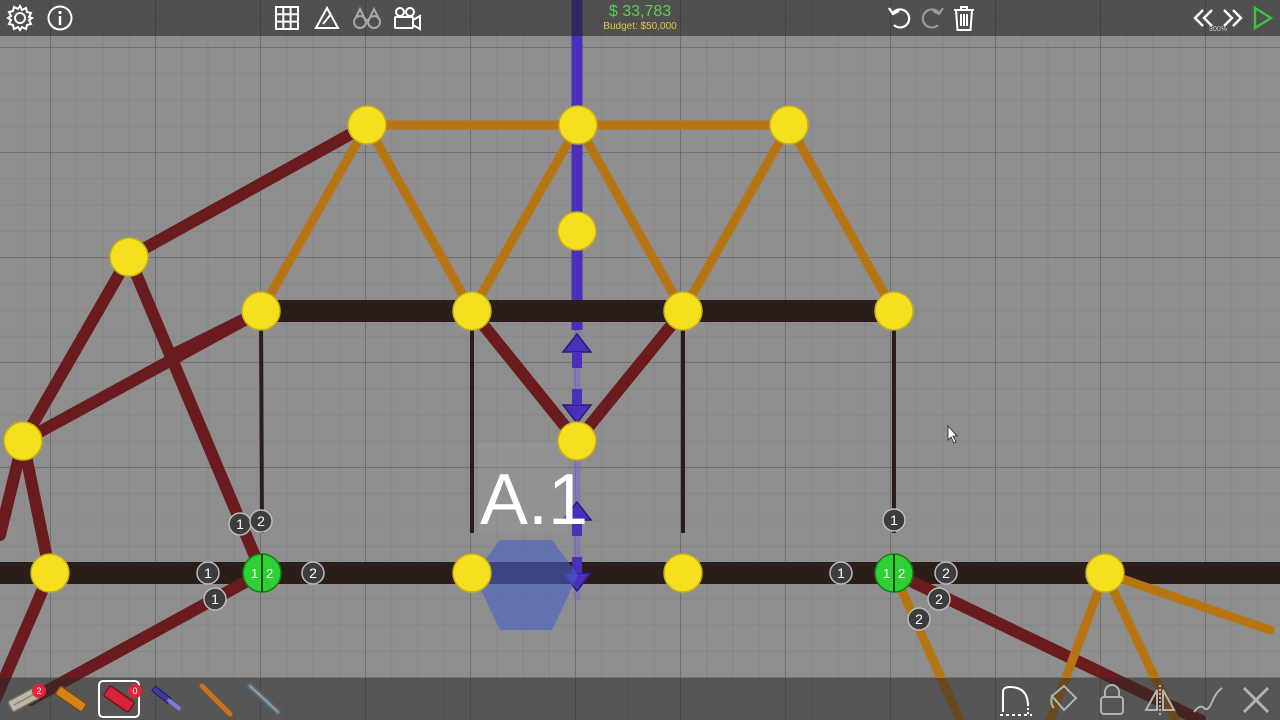 The width and height of the screenshot is (1280, 720). Describe the element at coordinates (407, 18) in the screenshot. I see `camera-icon` at that location.